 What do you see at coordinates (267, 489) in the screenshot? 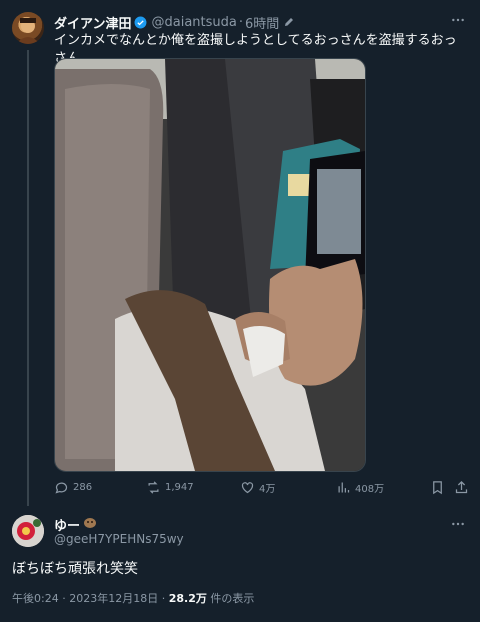
I see `like-count: 4万` at bounding box center [267, 489].